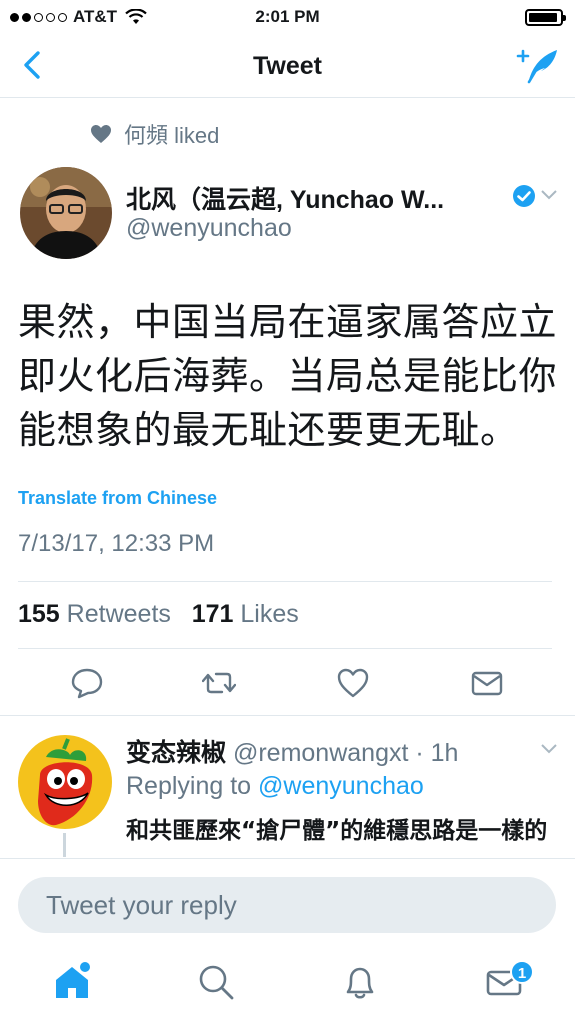 The image size is (575, 1024). I want to click on reply-text: 和共匪歷來“搶尸體”的維穩思路是一樣的, so click(337, 831).